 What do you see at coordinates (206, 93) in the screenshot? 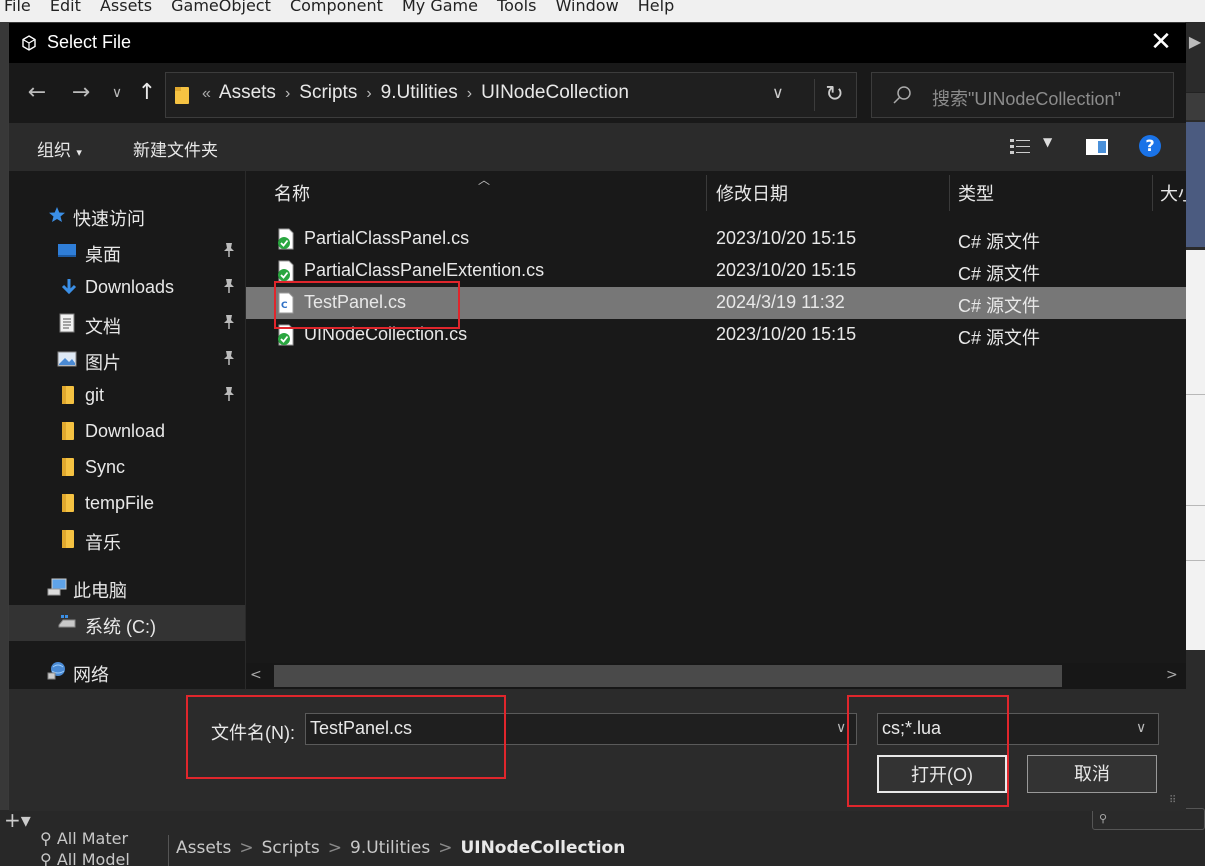
I see `overflow-icon: «` at bounding box center [206, 93].